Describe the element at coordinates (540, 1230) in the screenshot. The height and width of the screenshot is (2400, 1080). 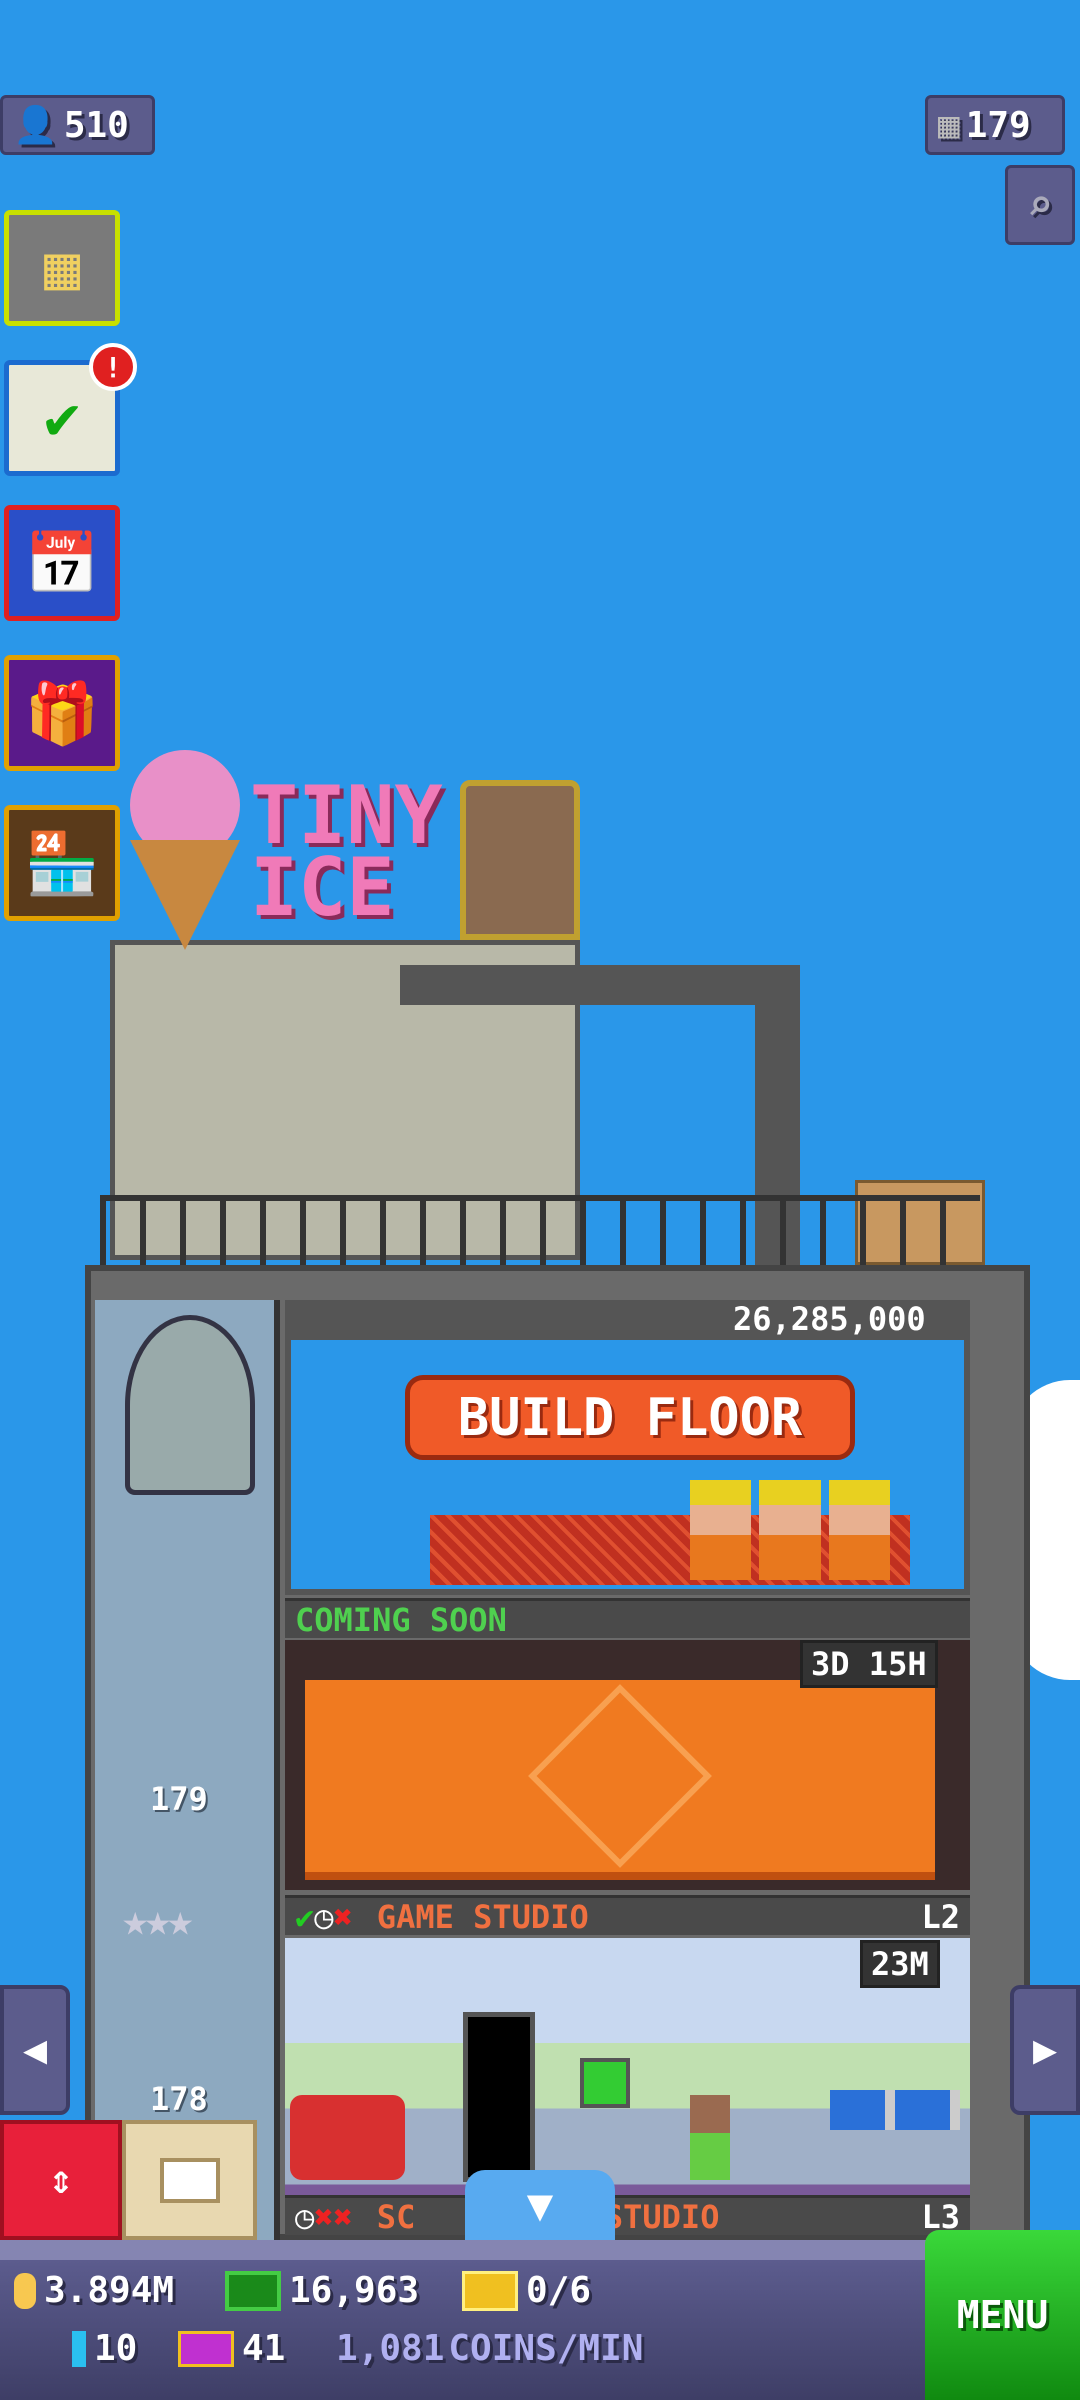
I see `rooftop-railing` at that location.